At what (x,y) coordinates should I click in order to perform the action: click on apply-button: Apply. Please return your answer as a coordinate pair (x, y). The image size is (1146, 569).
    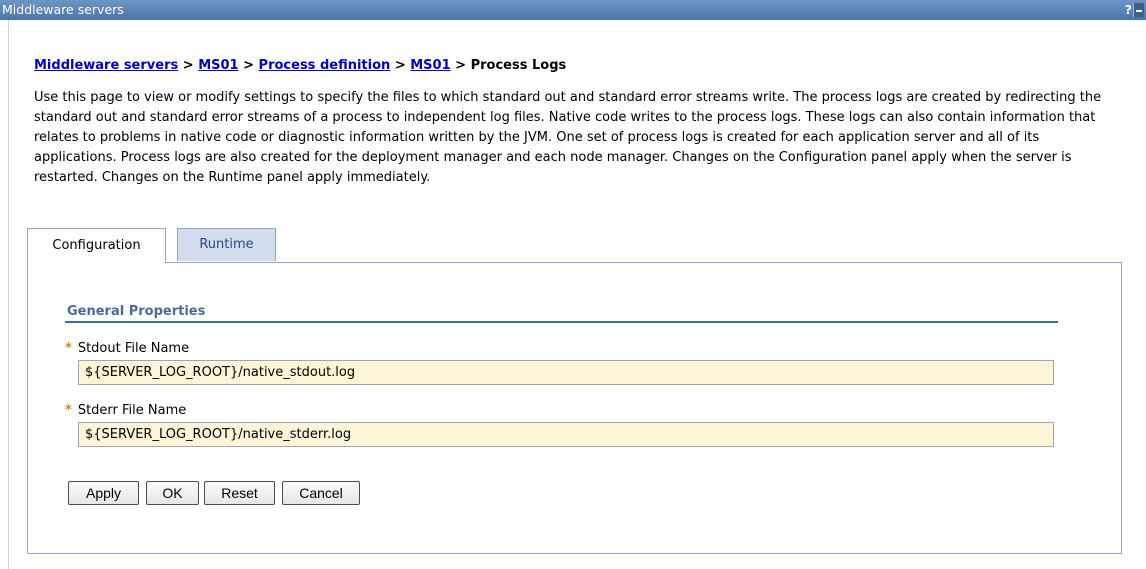
    Looking at the image, I should click on (103, 493).